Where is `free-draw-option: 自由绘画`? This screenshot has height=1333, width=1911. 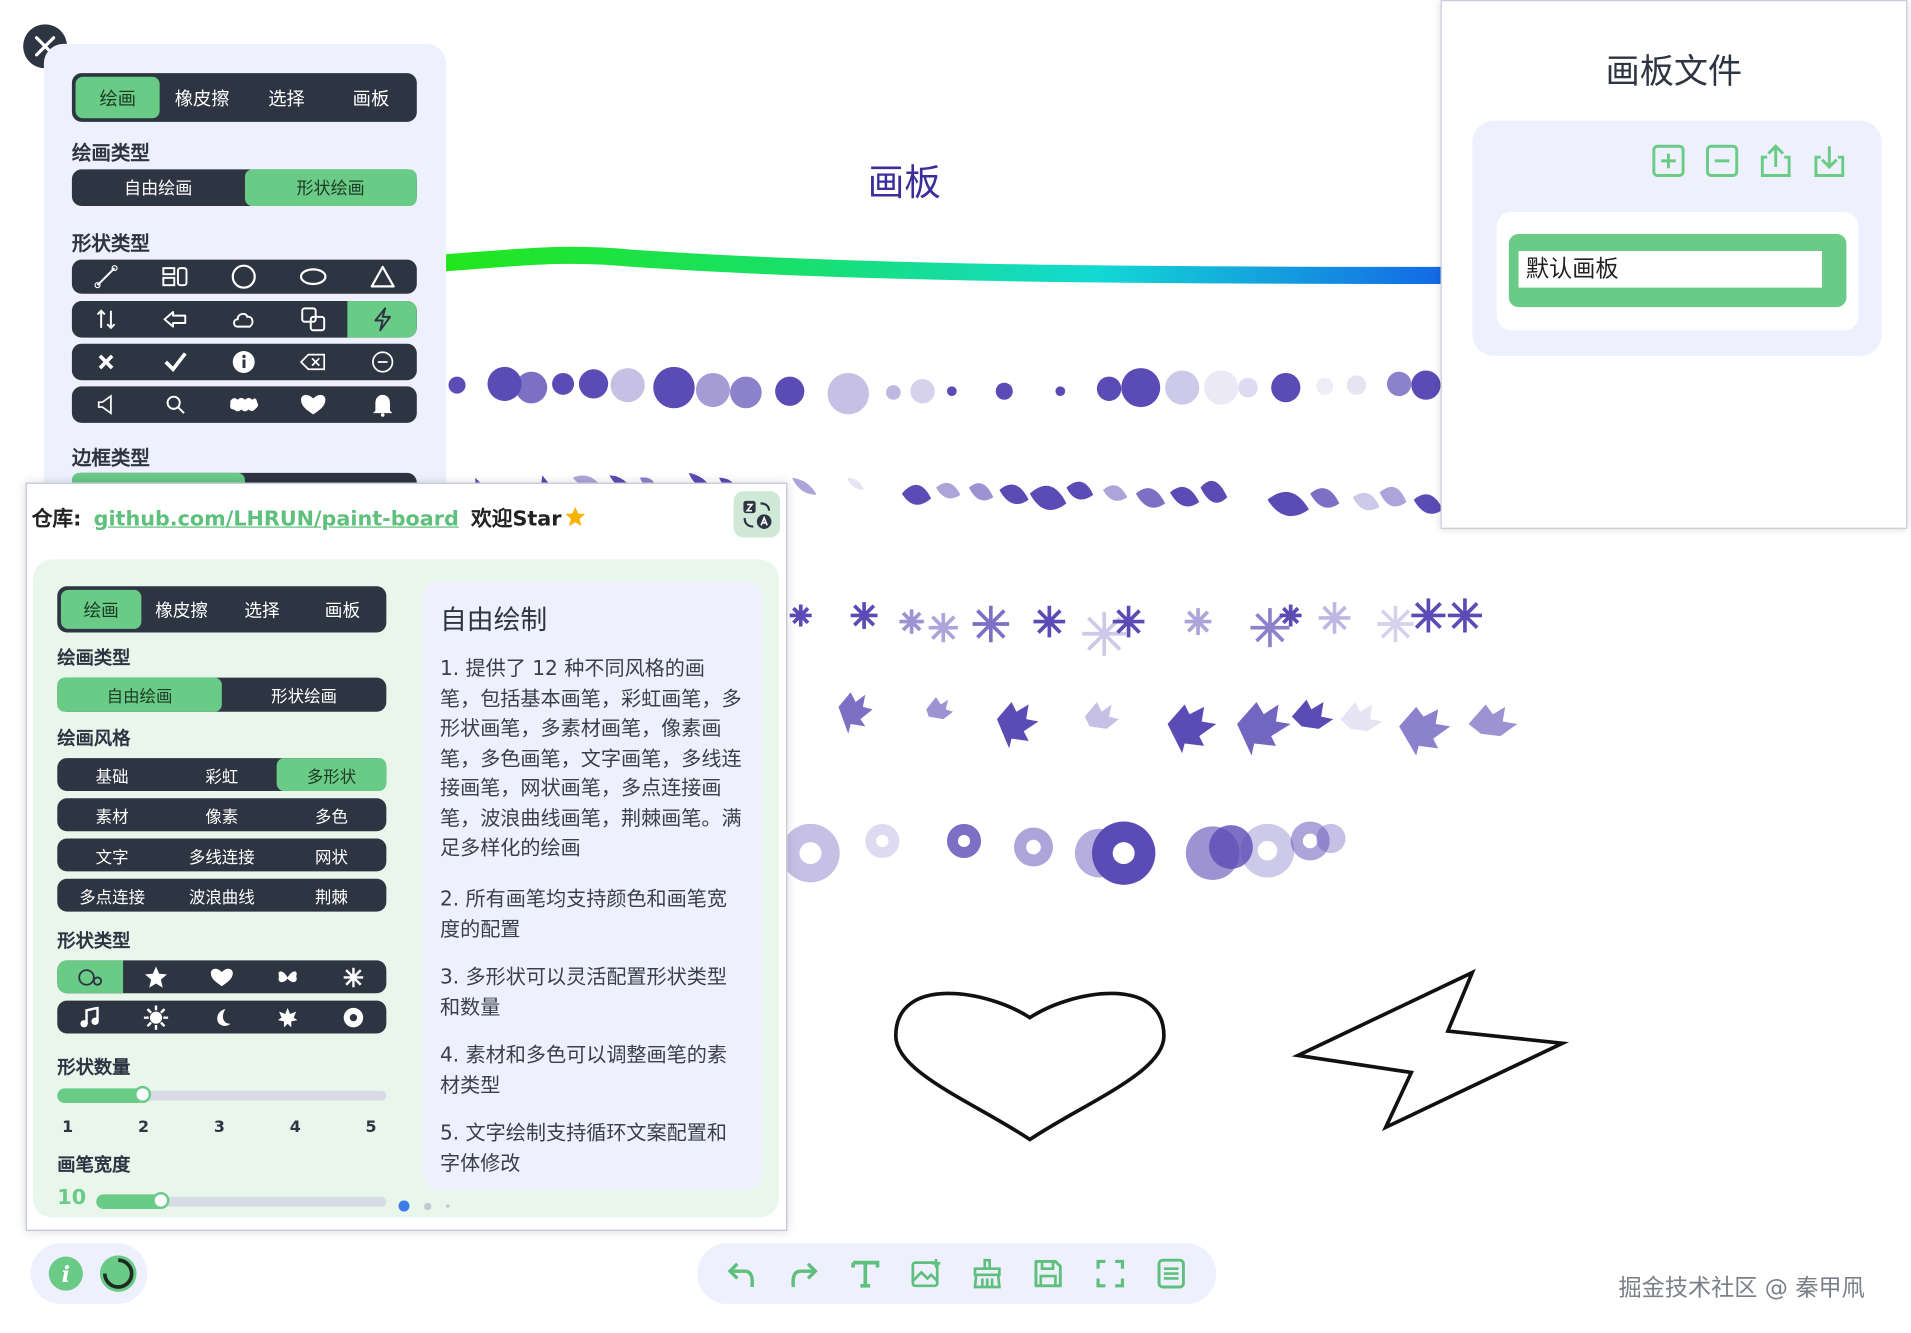 free-draw-option: 自由绘画 is located at coordinates (158, 187).